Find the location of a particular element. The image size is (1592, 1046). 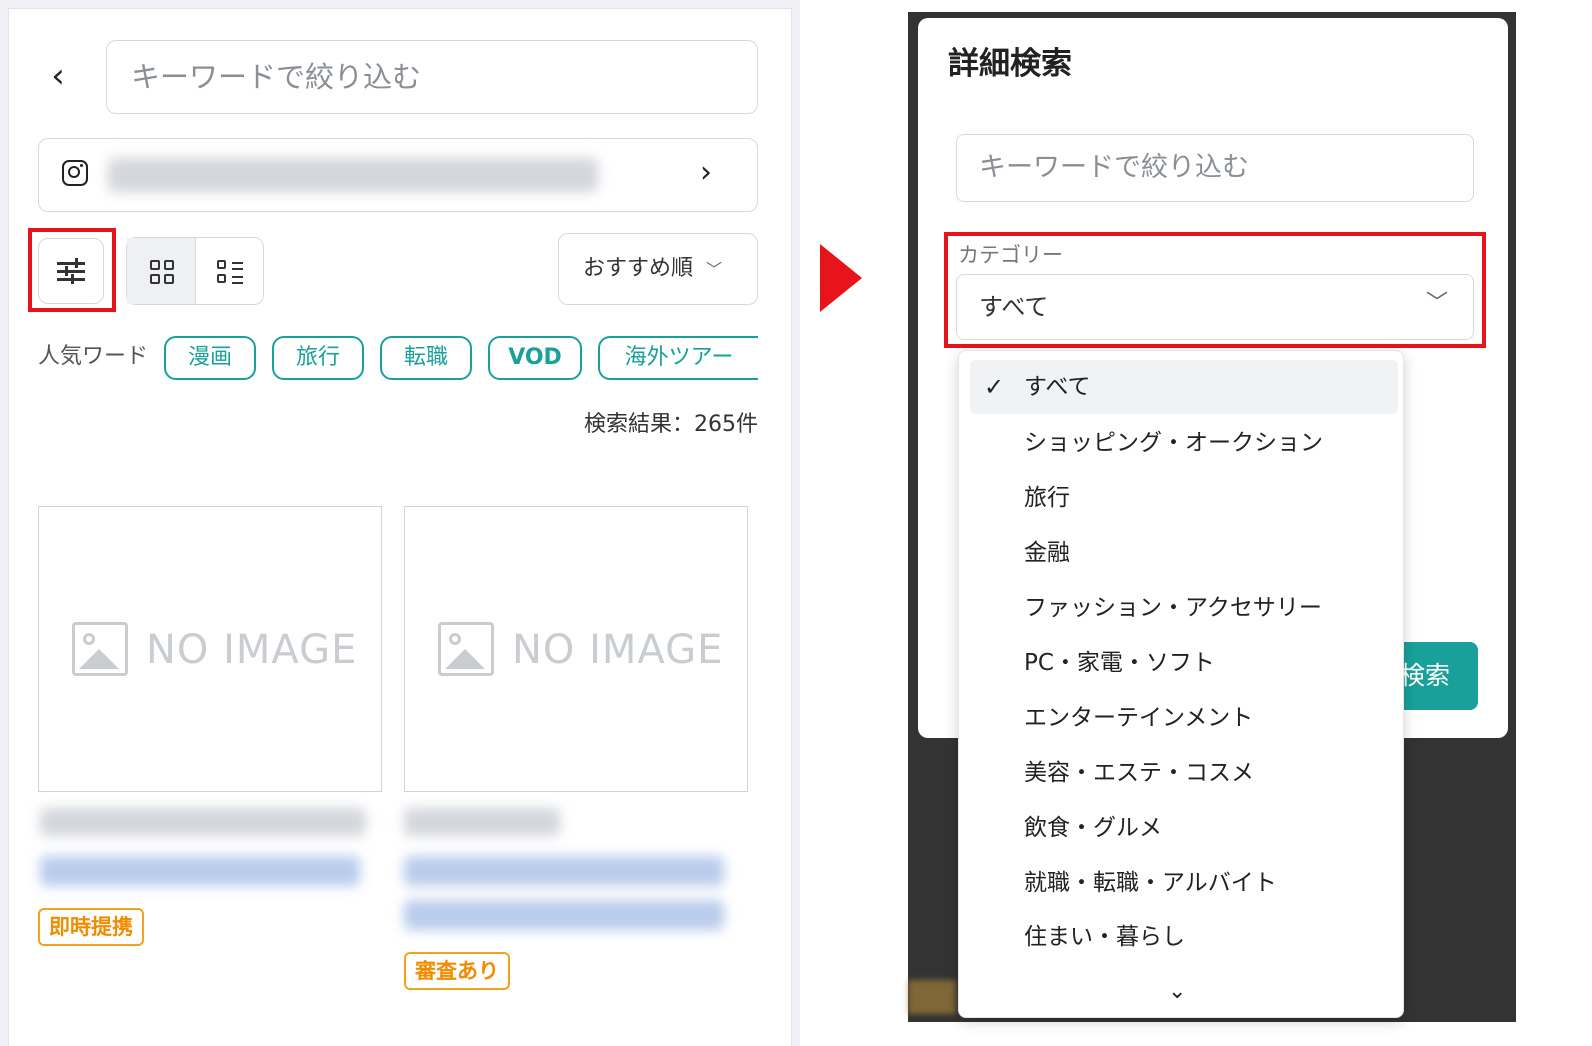

filter-highlight-frame is located at coordinates (72, 270).